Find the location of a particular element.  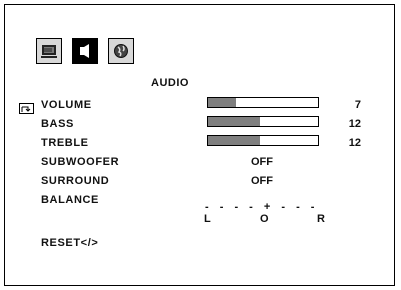

treble-slider-fill is located at coordinates (234, 140).